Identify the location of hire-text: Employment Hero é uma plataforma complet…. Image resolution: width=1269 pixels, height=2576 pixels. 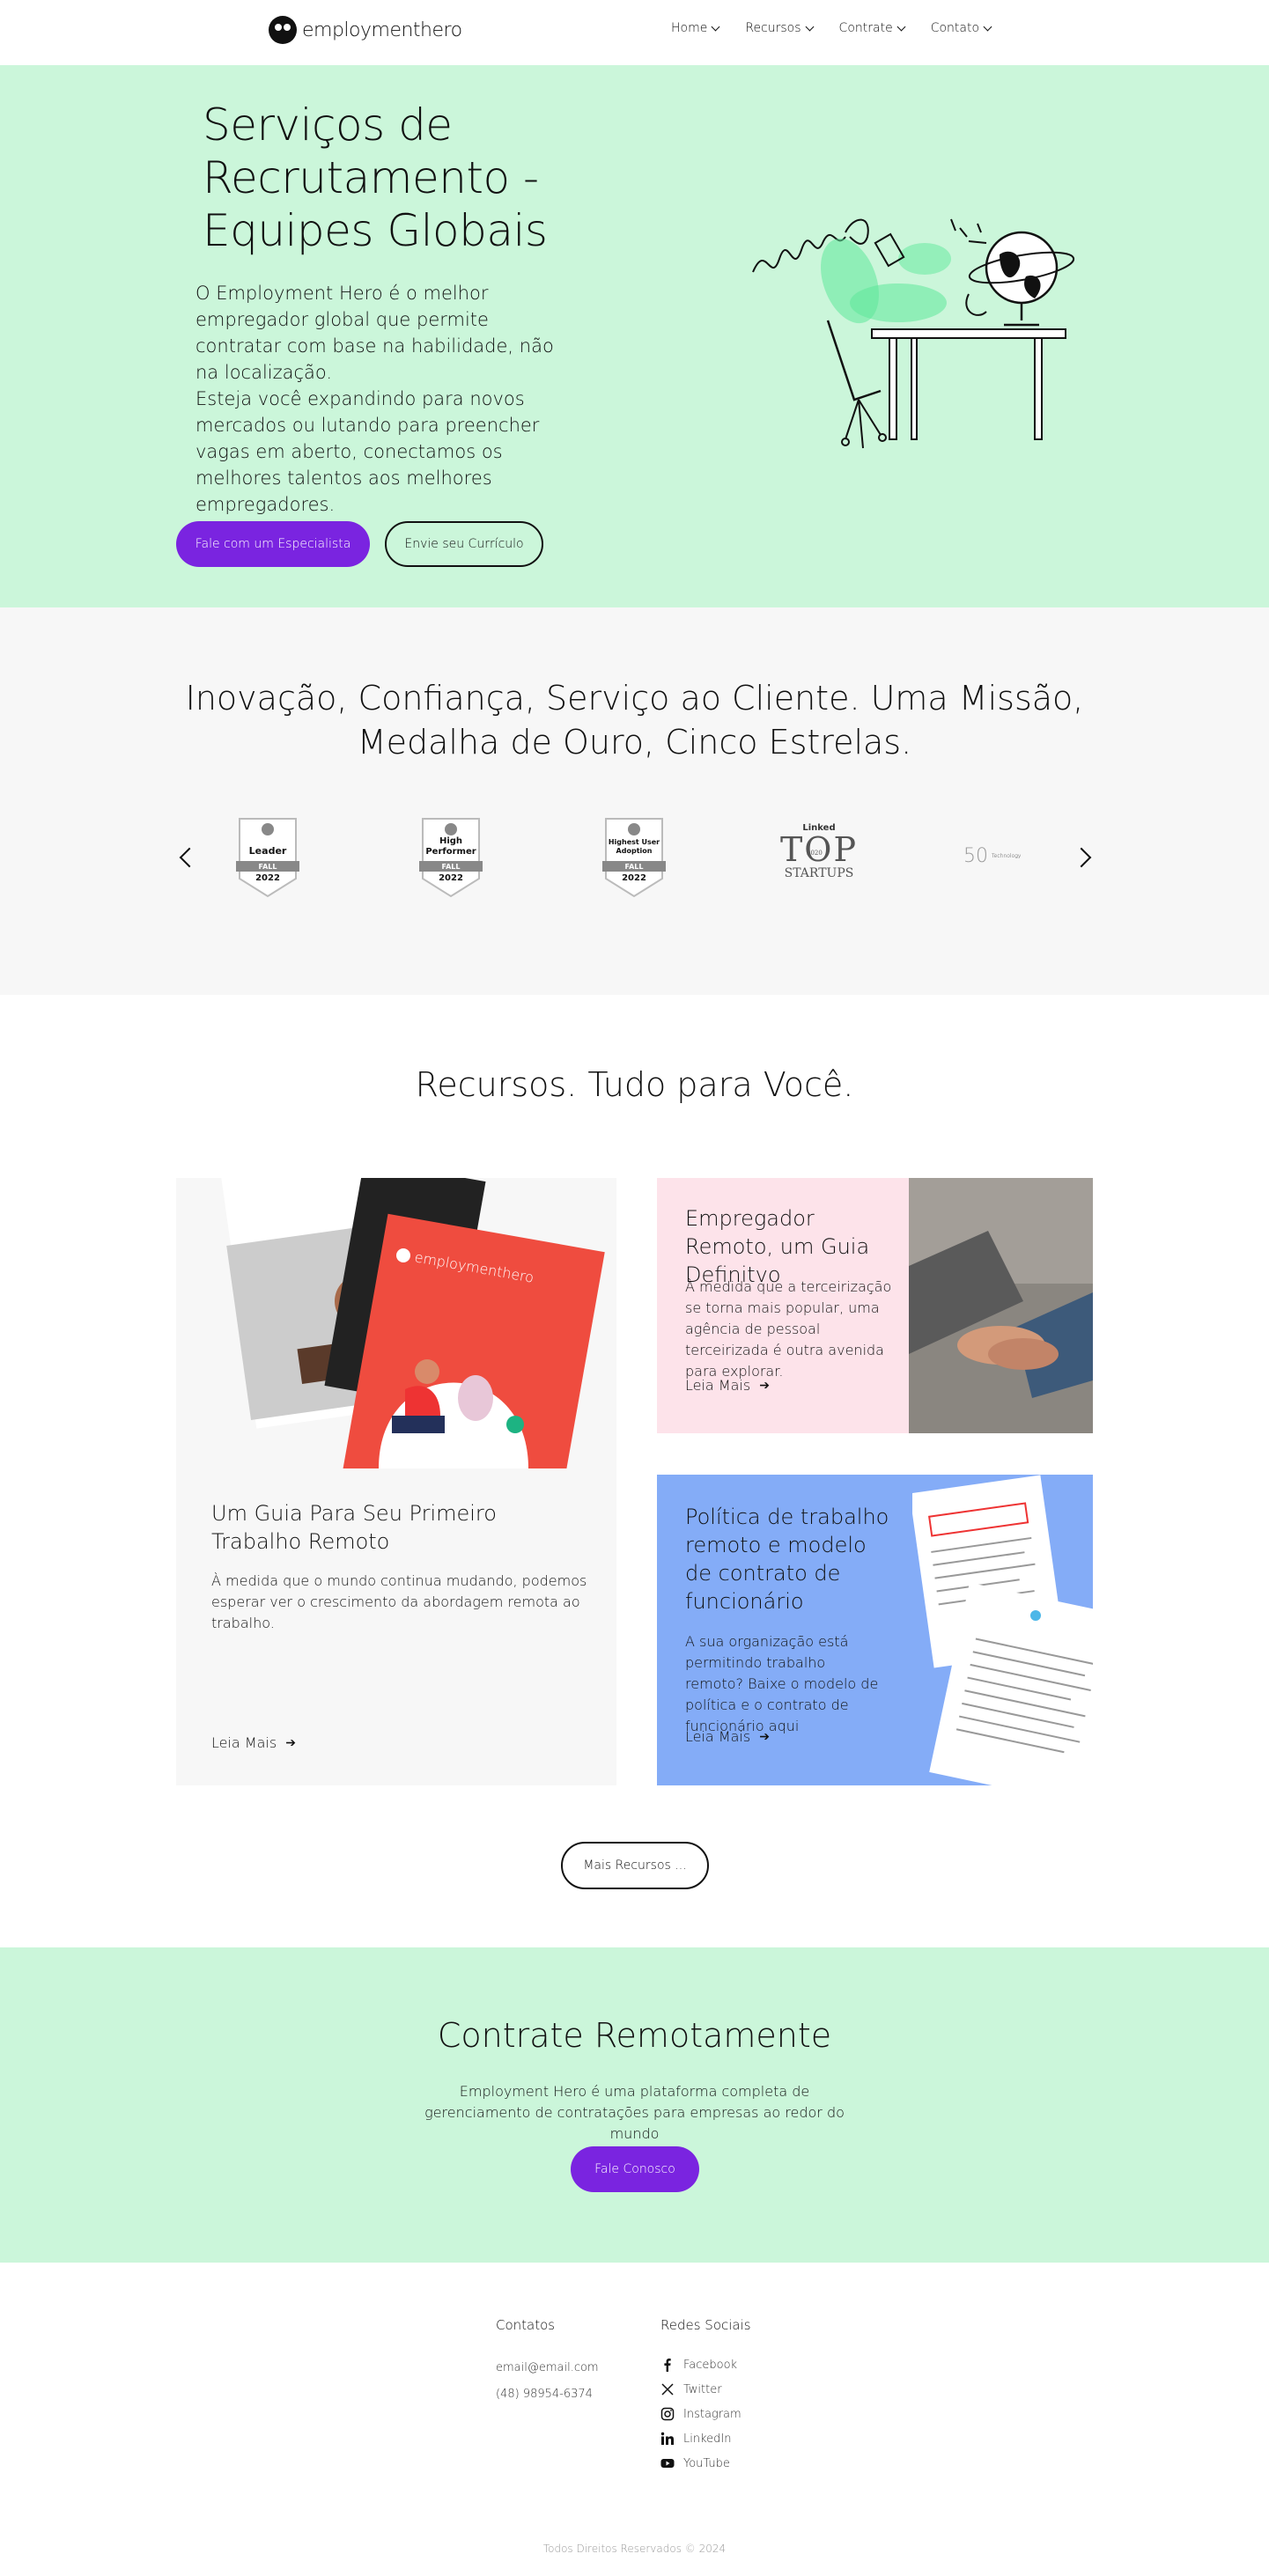
(634, 2112).